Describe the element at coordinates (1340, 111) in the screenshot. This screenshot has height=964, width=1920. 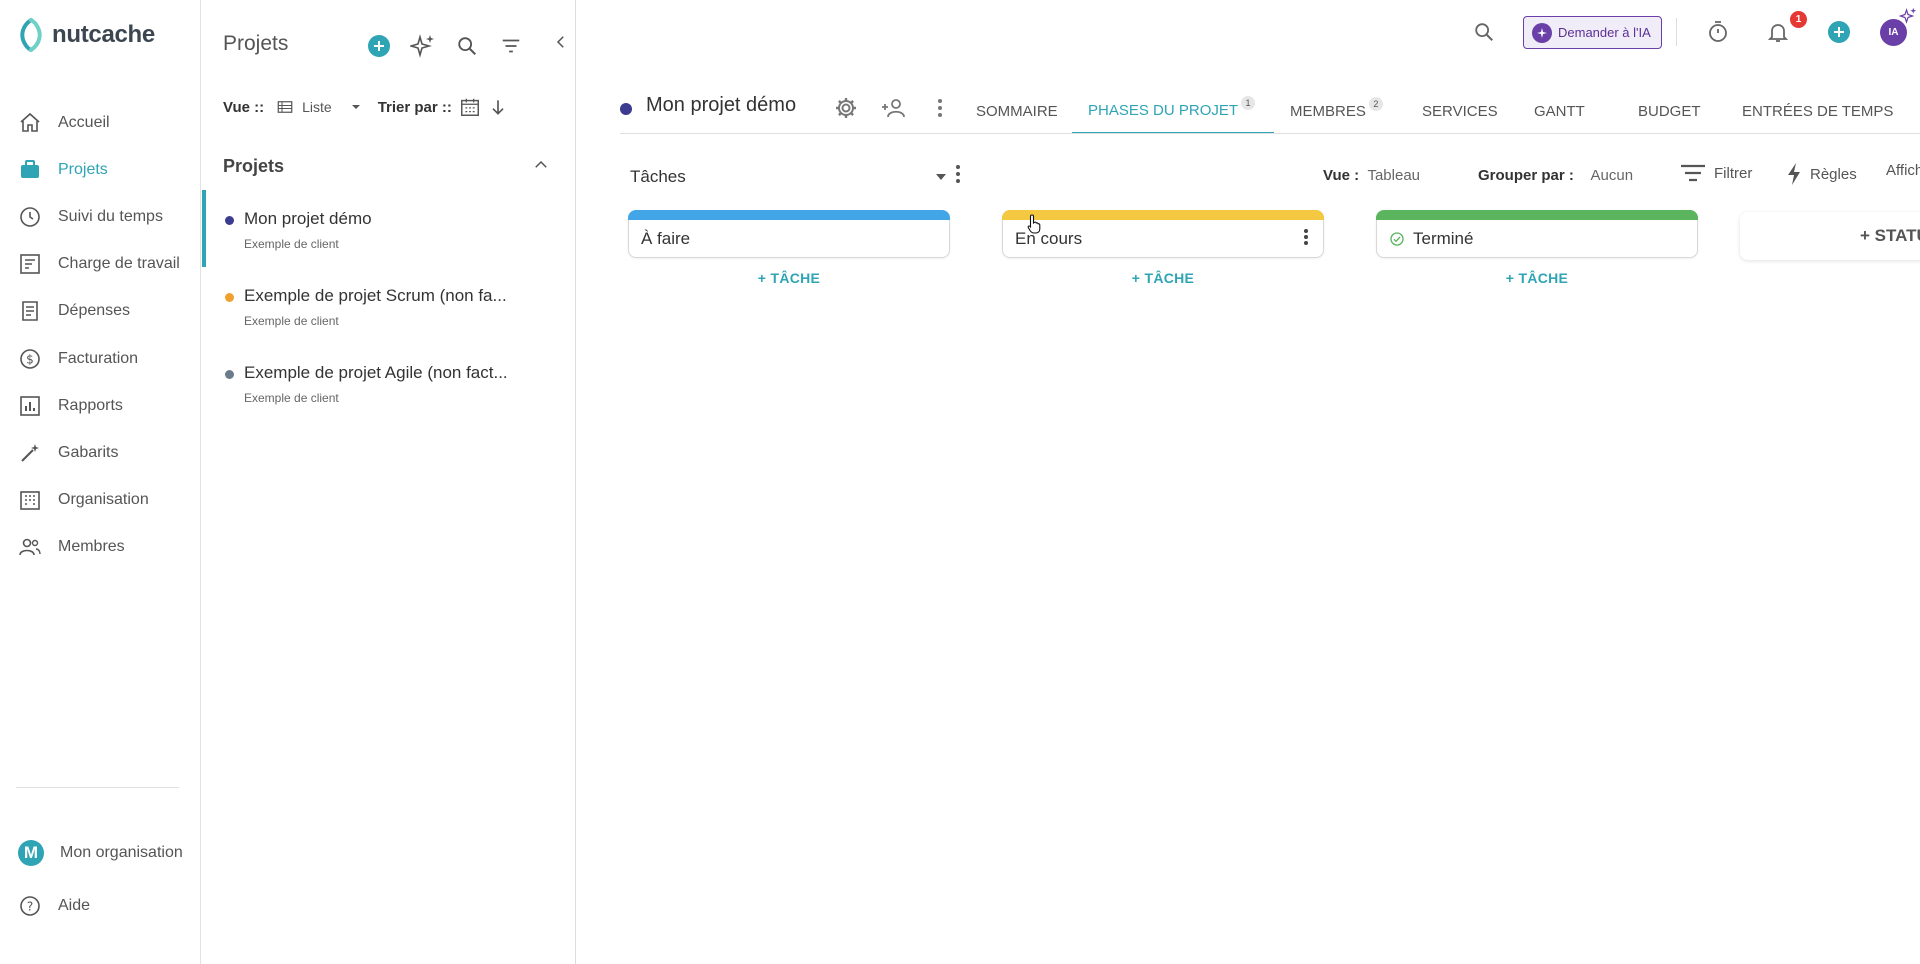
I see `tab-membres: MEMBRES 2` at that location.